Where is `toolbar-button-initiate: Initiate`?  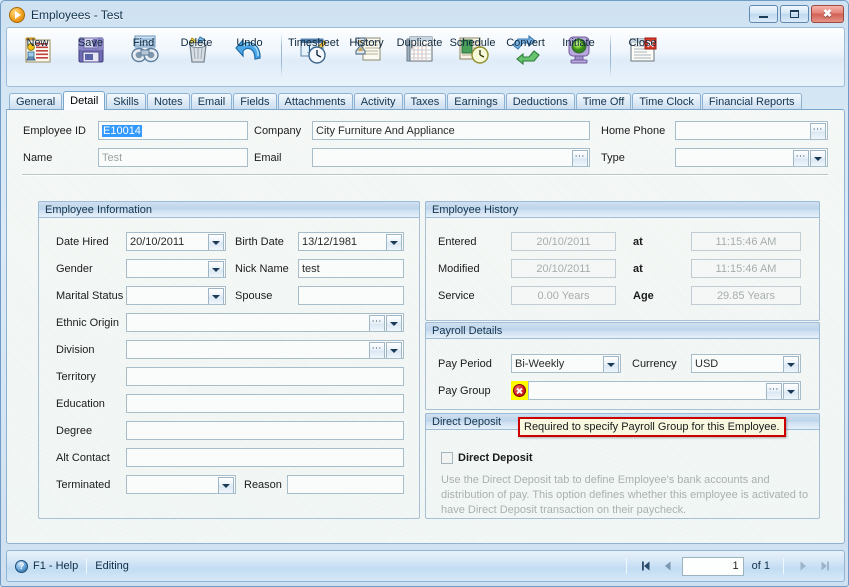 toolbar-button-initiate: Initiate is located at coordinates (578, 58).